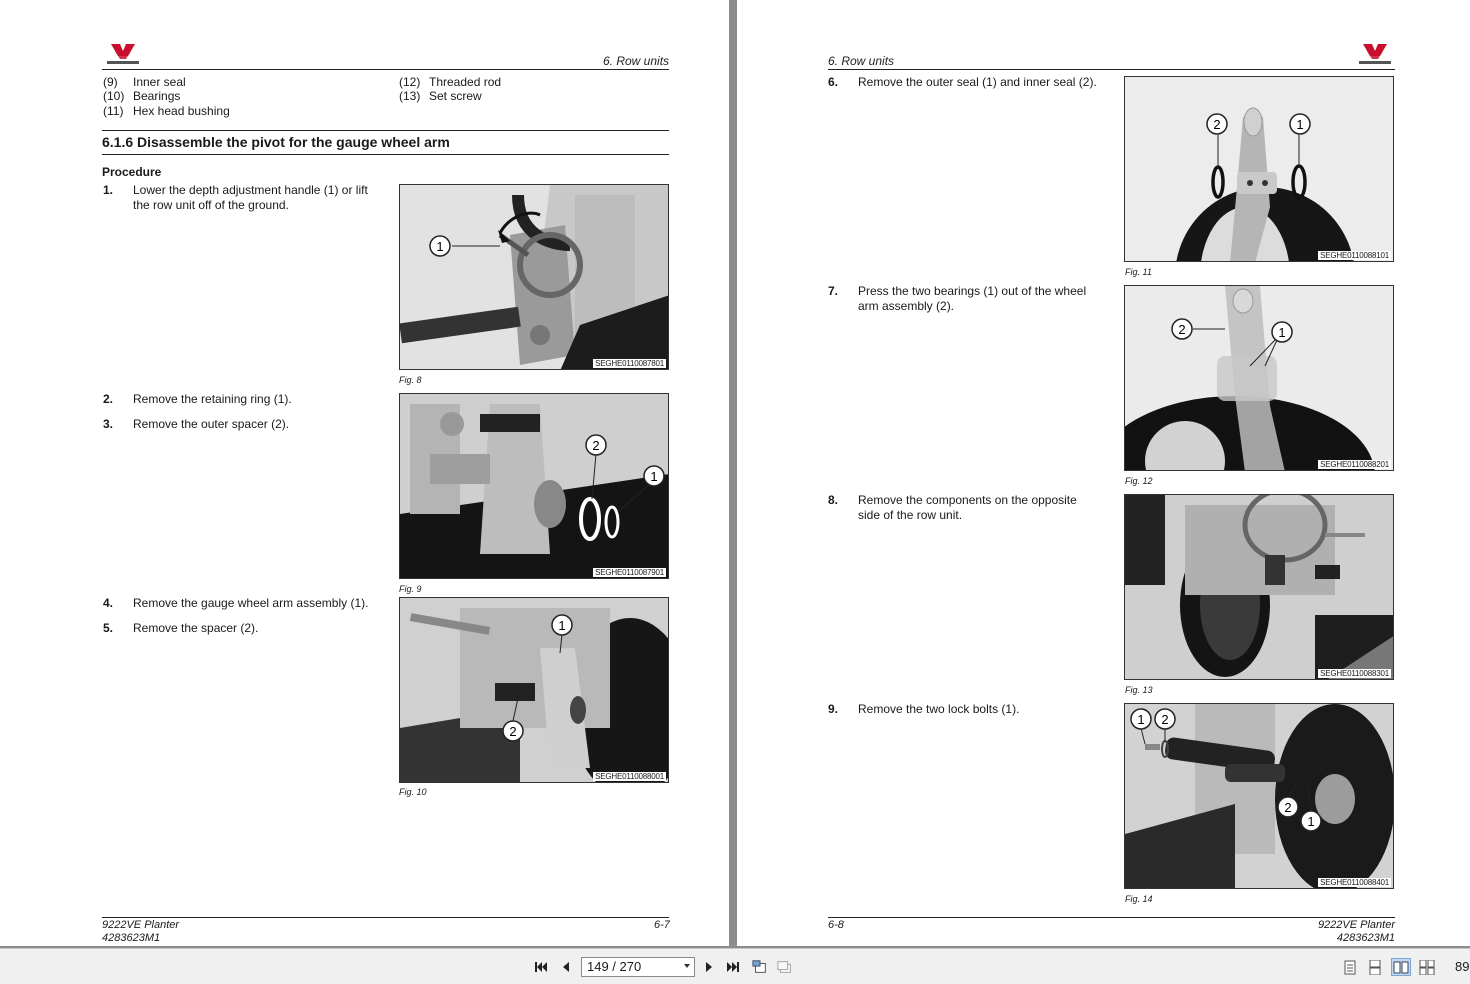 The image size is (1470, 984). Describe the element at coordinates (534, 486) in the screenshot. I see `figure-9-image: 2 1 SEGHE0110087901` at that location.